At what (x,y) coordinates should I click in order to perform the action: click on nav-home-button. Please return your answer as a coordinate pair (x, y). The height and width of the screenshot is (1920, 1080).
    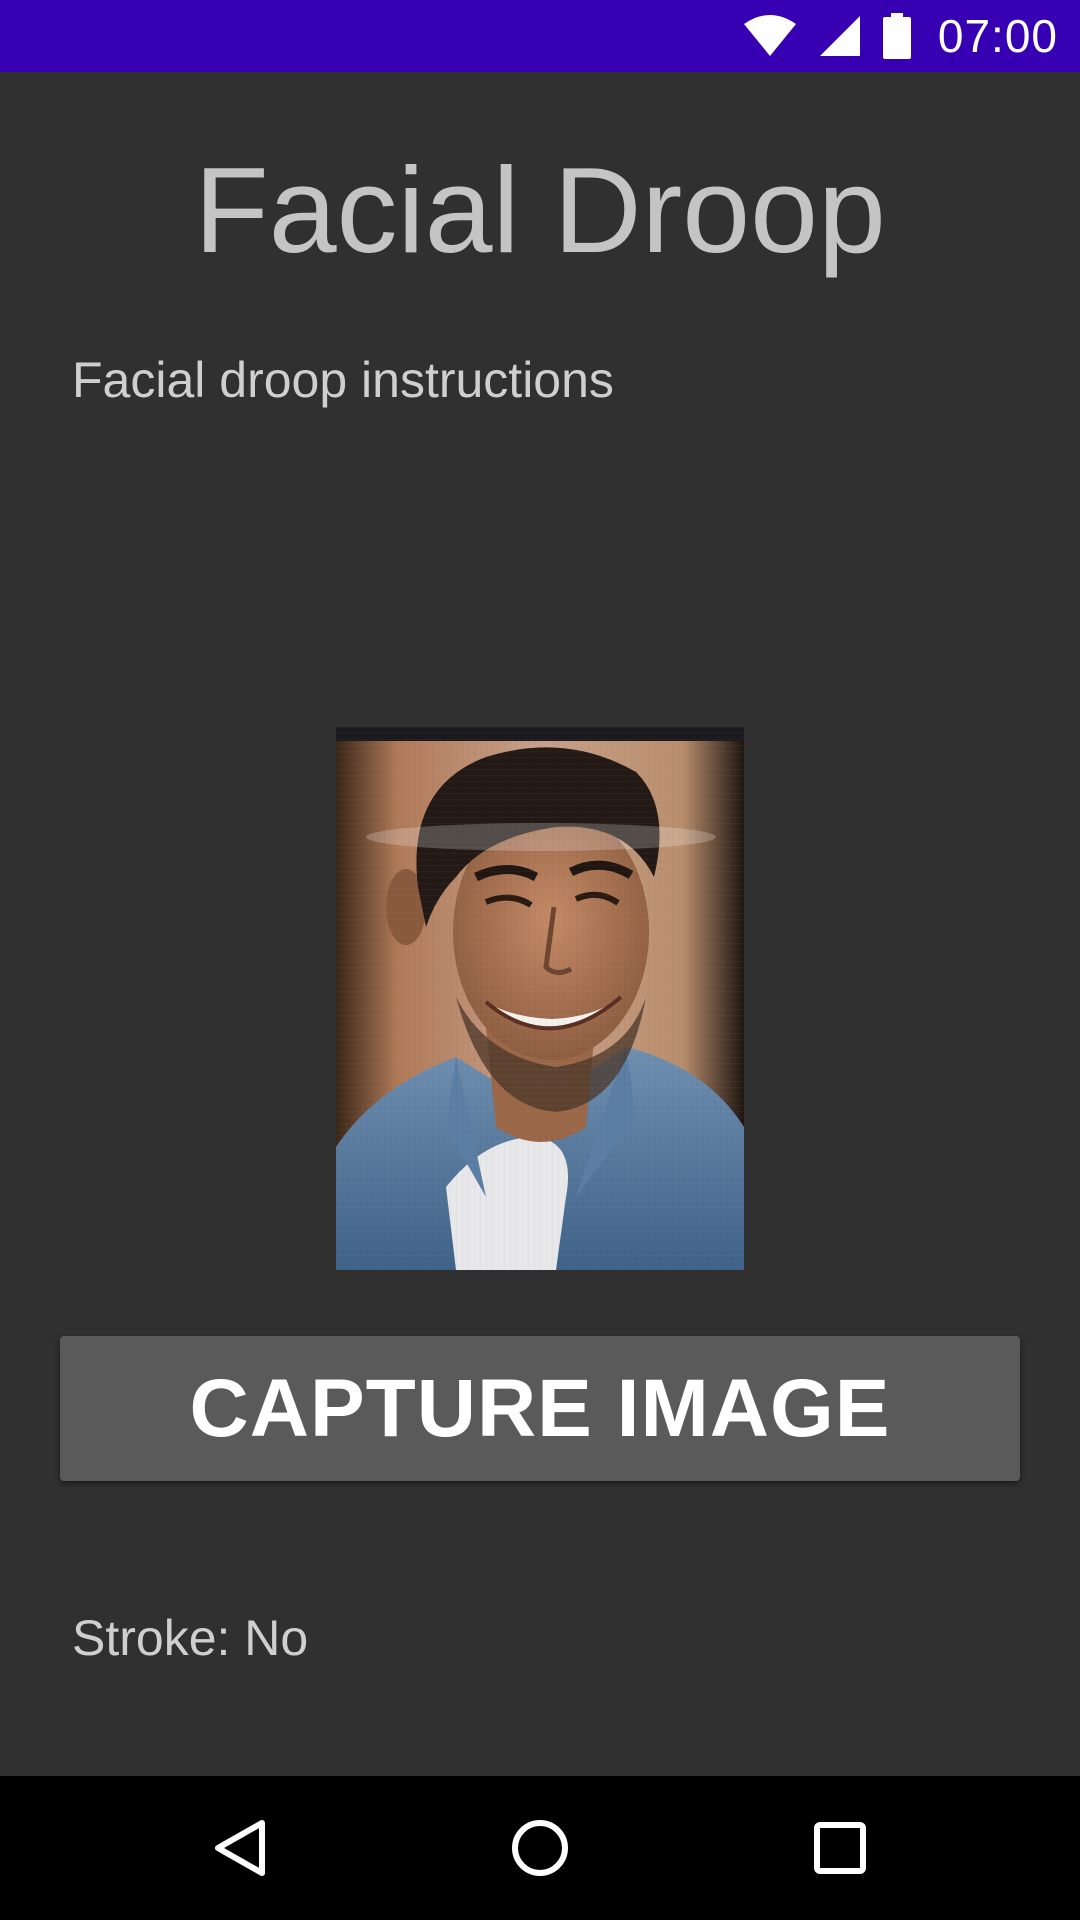
    Looking at the image, I should click on (540, 1848).